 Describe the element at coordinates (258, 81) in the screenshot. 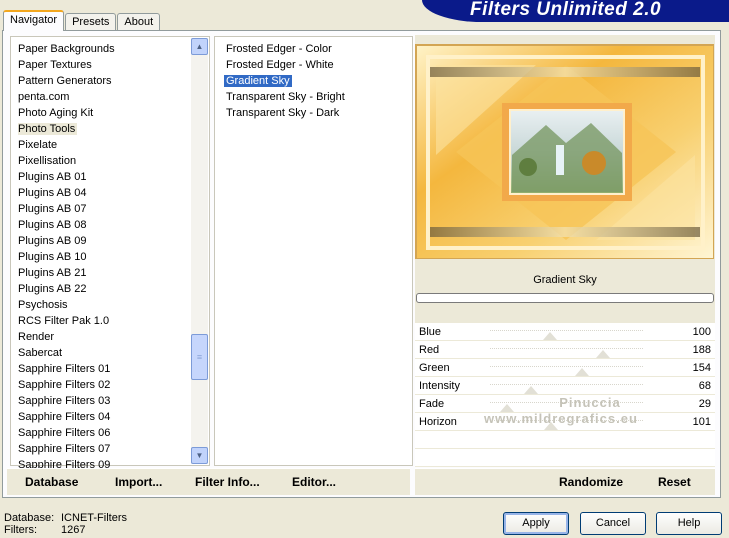

I see `filter-item-label: Gradient Sky` at that location.